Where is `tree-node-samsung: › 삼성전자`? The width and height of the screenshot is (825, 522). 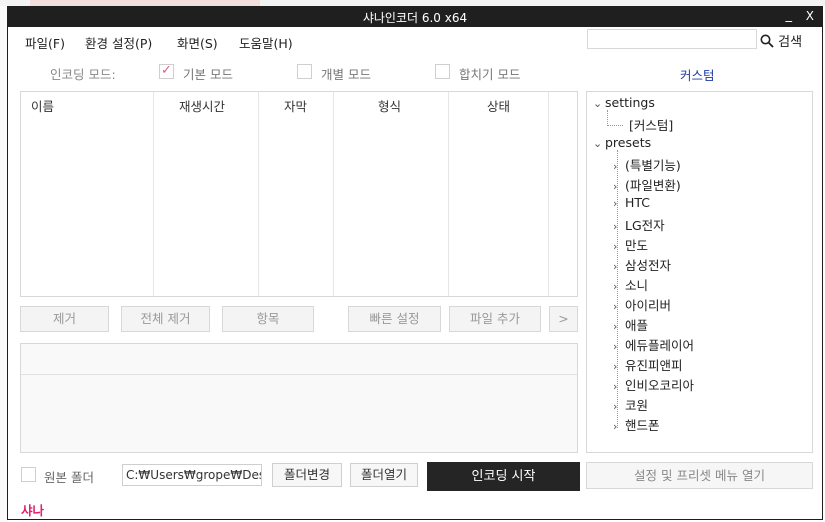 tree-node-samsung: › 삼성전자 is located at coordinates (642, 264).